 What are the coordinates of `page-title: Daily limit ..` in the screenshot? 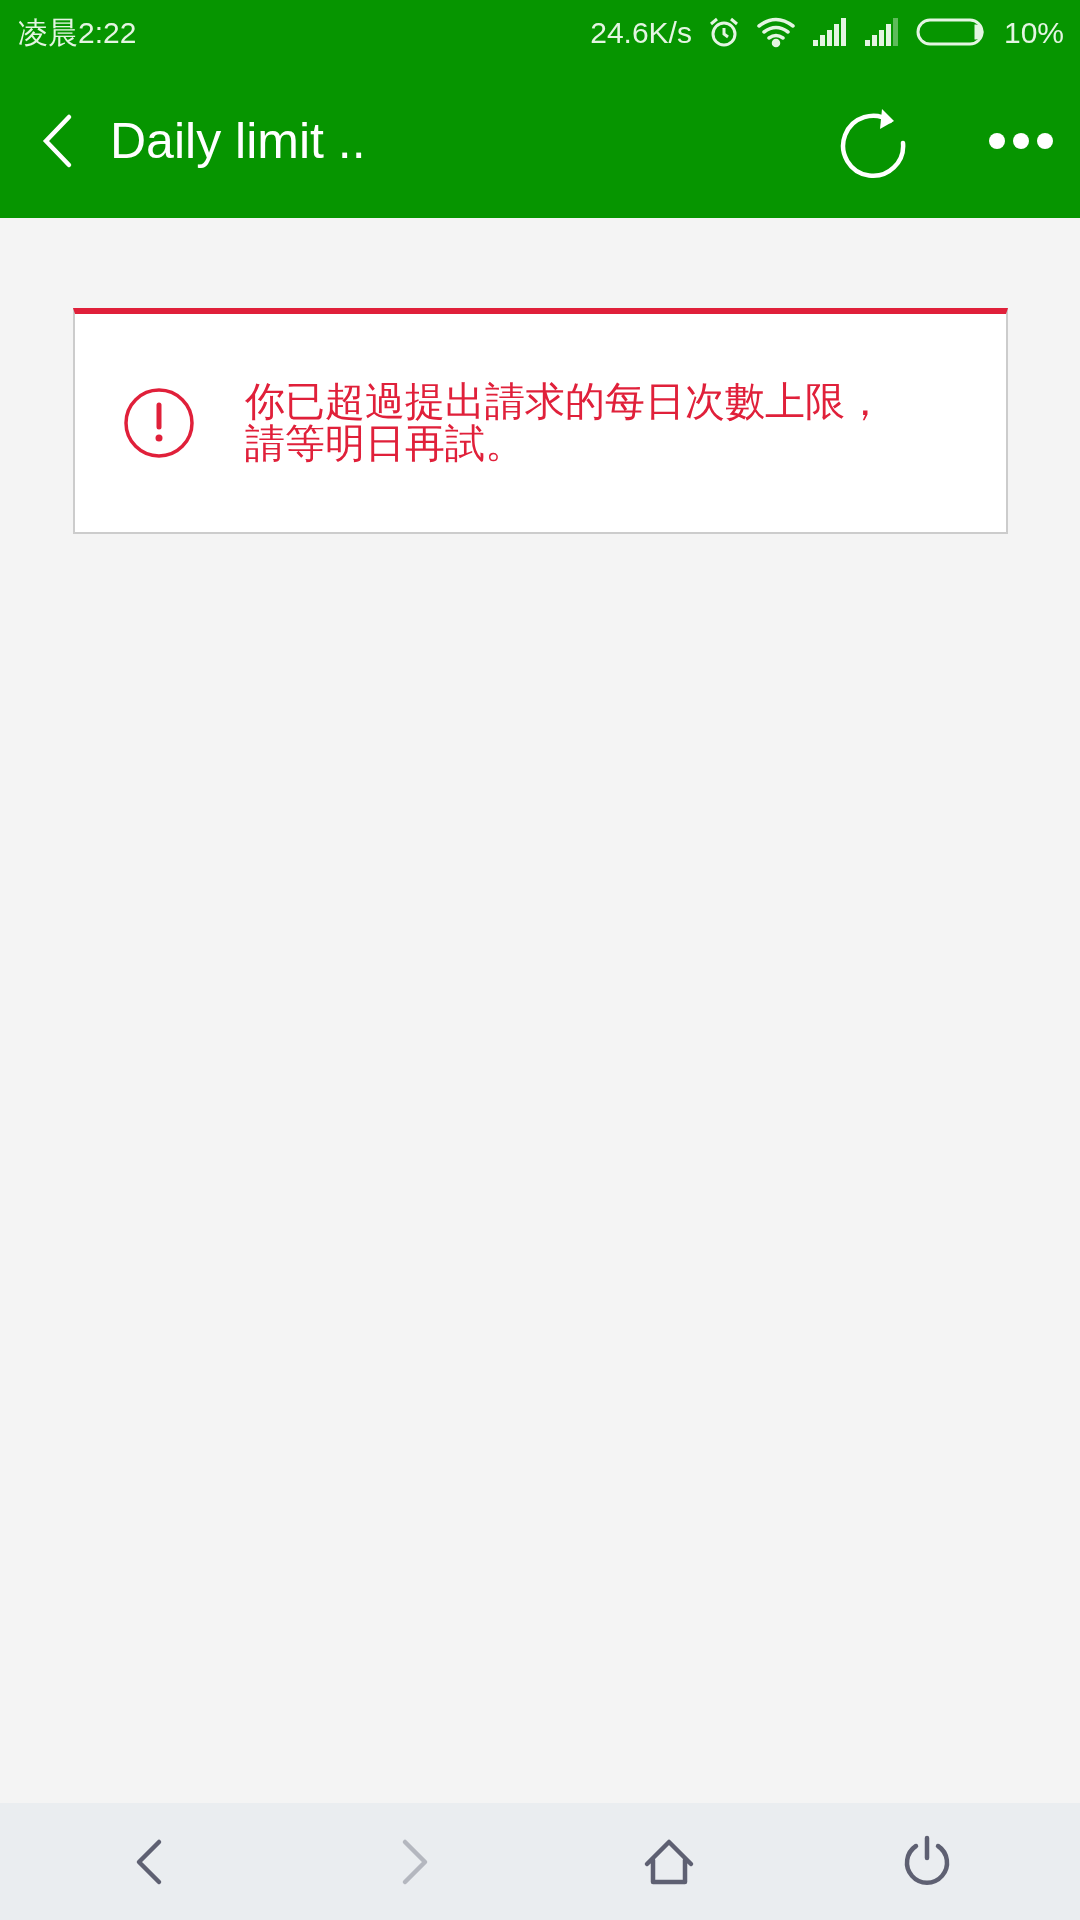 It's located at (238, 141).